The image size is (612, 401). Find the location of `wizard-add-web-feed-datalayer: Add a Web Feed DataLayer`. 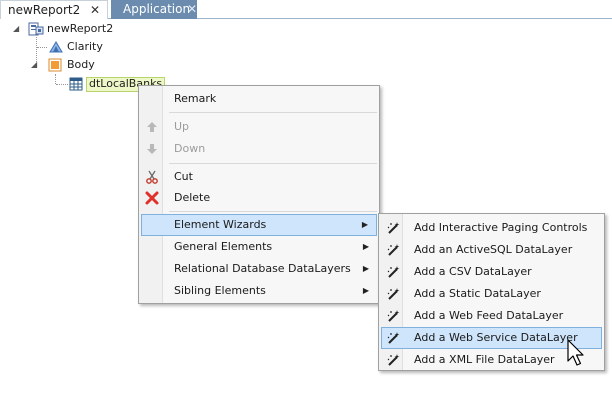

wizard-add-web-feed-datalayer: Add a Web Feed DataLayer is located at coordinates (491, 316).